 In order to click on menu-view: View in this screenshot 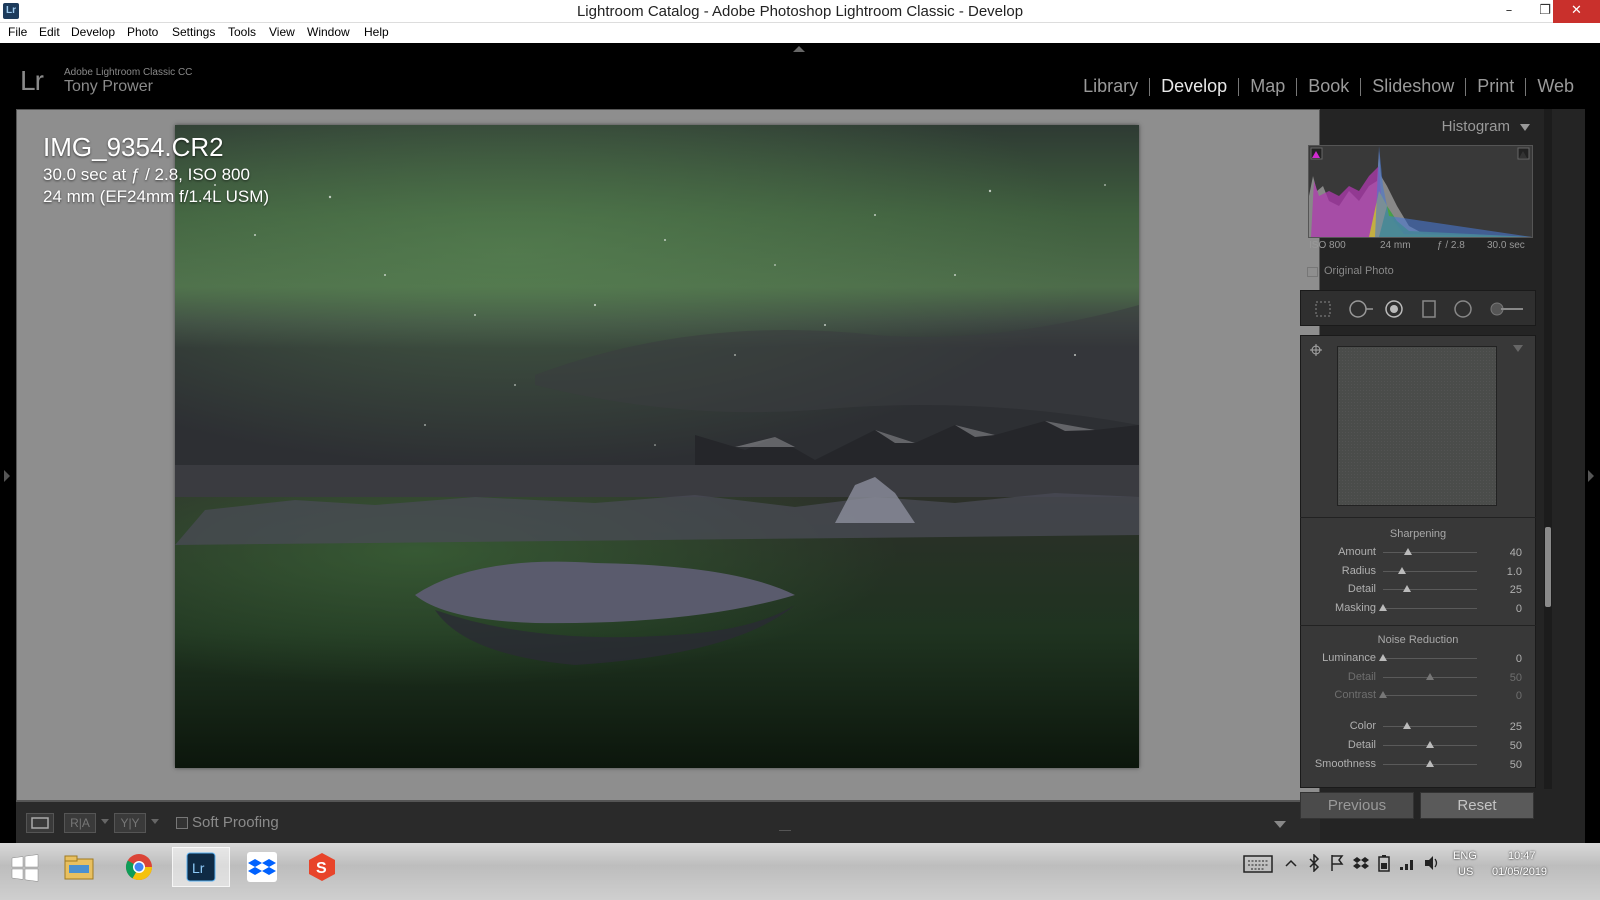, I will do `click(282, 32)`.